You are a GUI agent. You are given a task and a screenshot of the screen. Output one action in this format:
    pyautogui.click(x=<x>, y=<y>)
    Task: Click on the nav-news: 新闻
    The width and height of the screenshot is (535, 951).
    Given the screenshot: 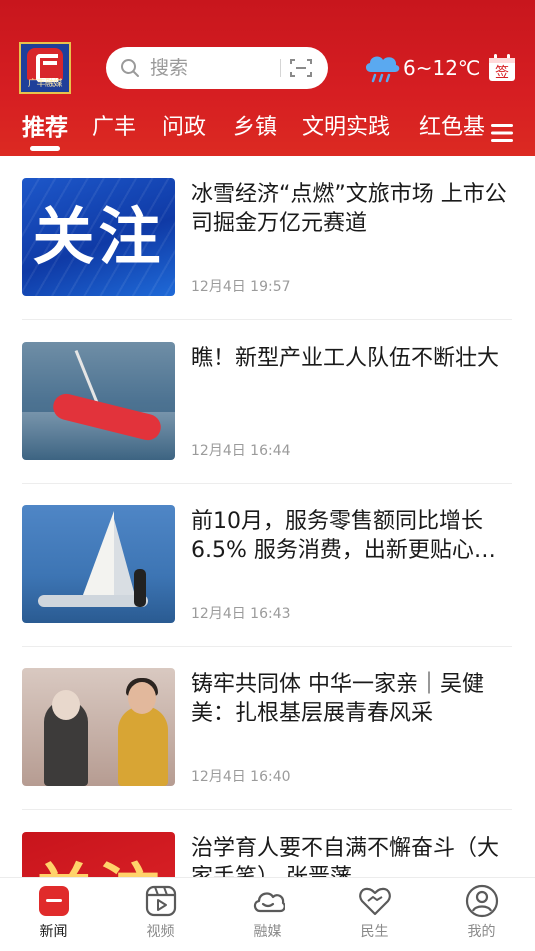 What is the action you would take?
    pyautogui.click(x=53, y=914)
    